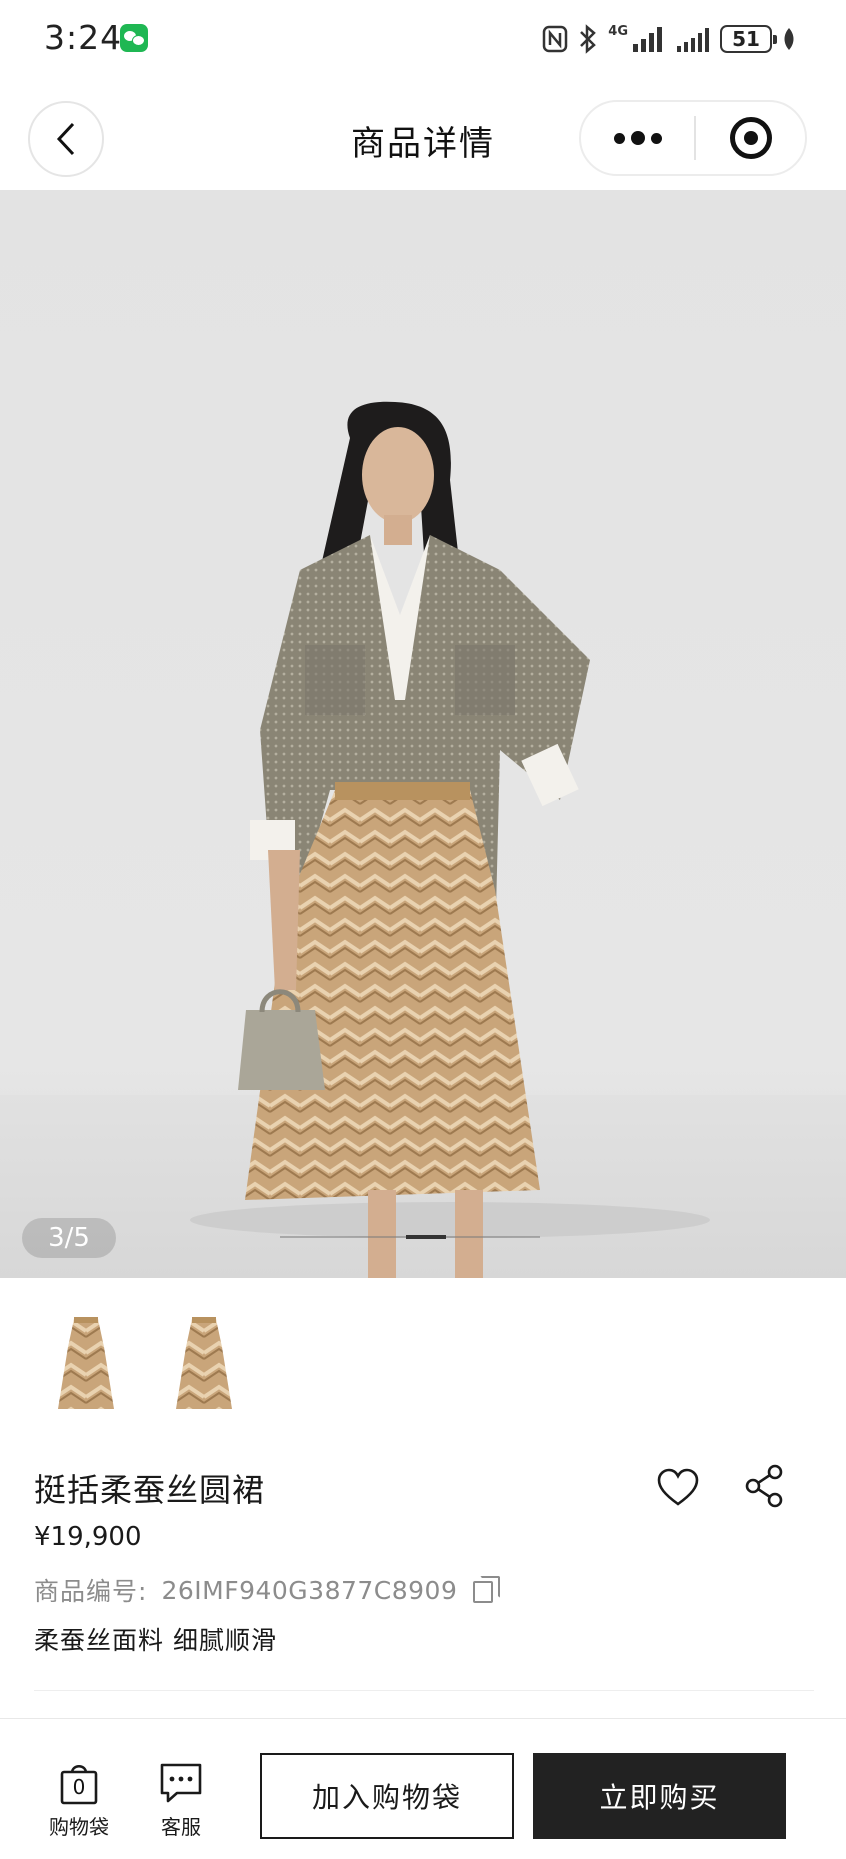  I want to click on sku-row: 商品编号: 26IMF940G3877C8909, so click(267, 1590).